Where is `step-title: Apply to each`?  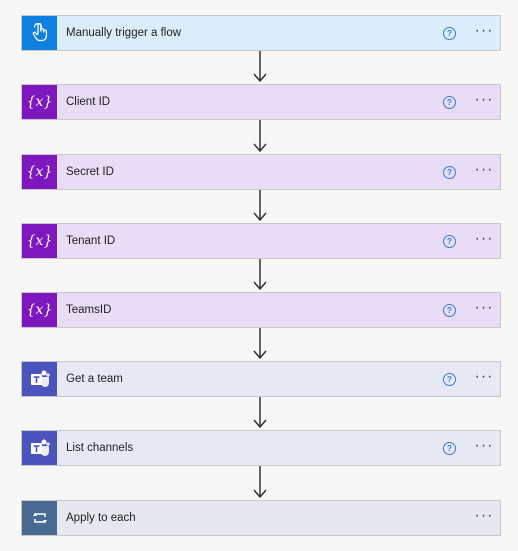
step-title: Apply to each is located at coordinates (101, 518).